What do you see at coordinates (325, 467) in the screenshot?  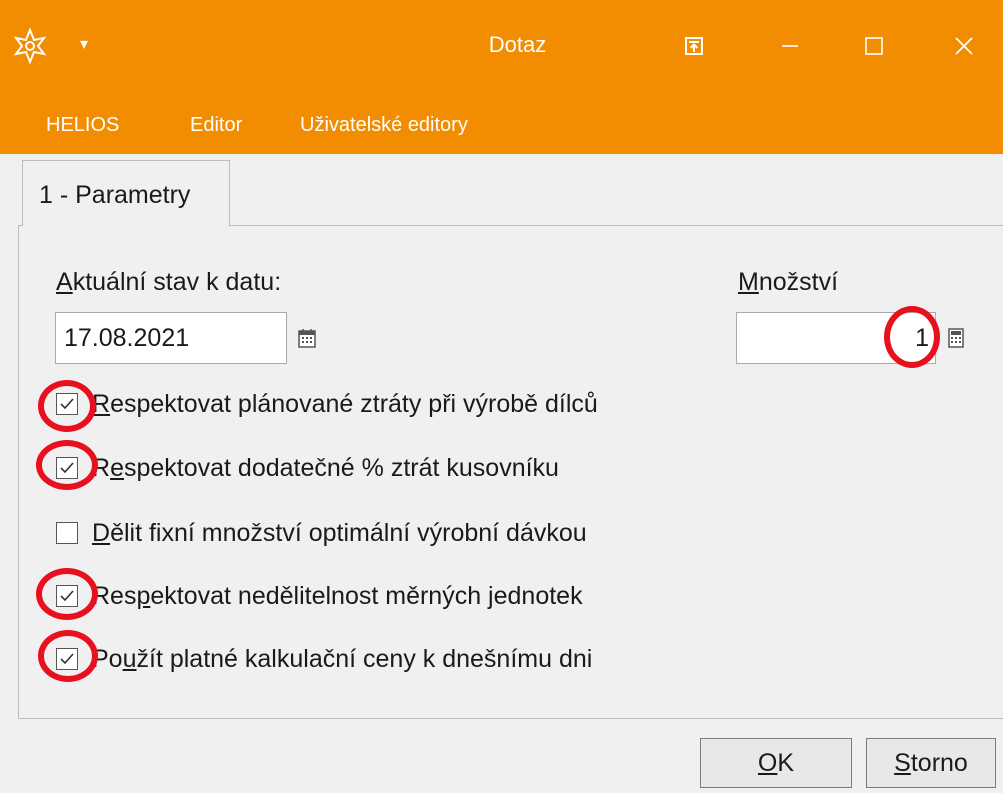 I see `checkbox-label: Respektovat dodatečné % ztrát kusovníku` at bounding box center [325, 467].